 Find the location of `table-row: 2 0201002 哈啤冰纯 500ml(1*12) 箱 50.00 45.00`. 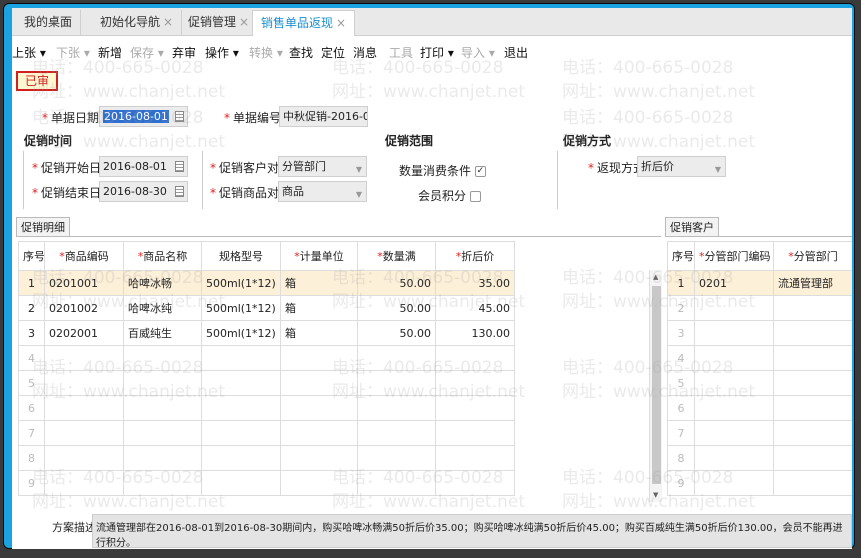

table-row: 2 0201002 哈啤冰纯 500ml(1*12) 箱 50.00 45.00 is located at coordinates (266, 308).